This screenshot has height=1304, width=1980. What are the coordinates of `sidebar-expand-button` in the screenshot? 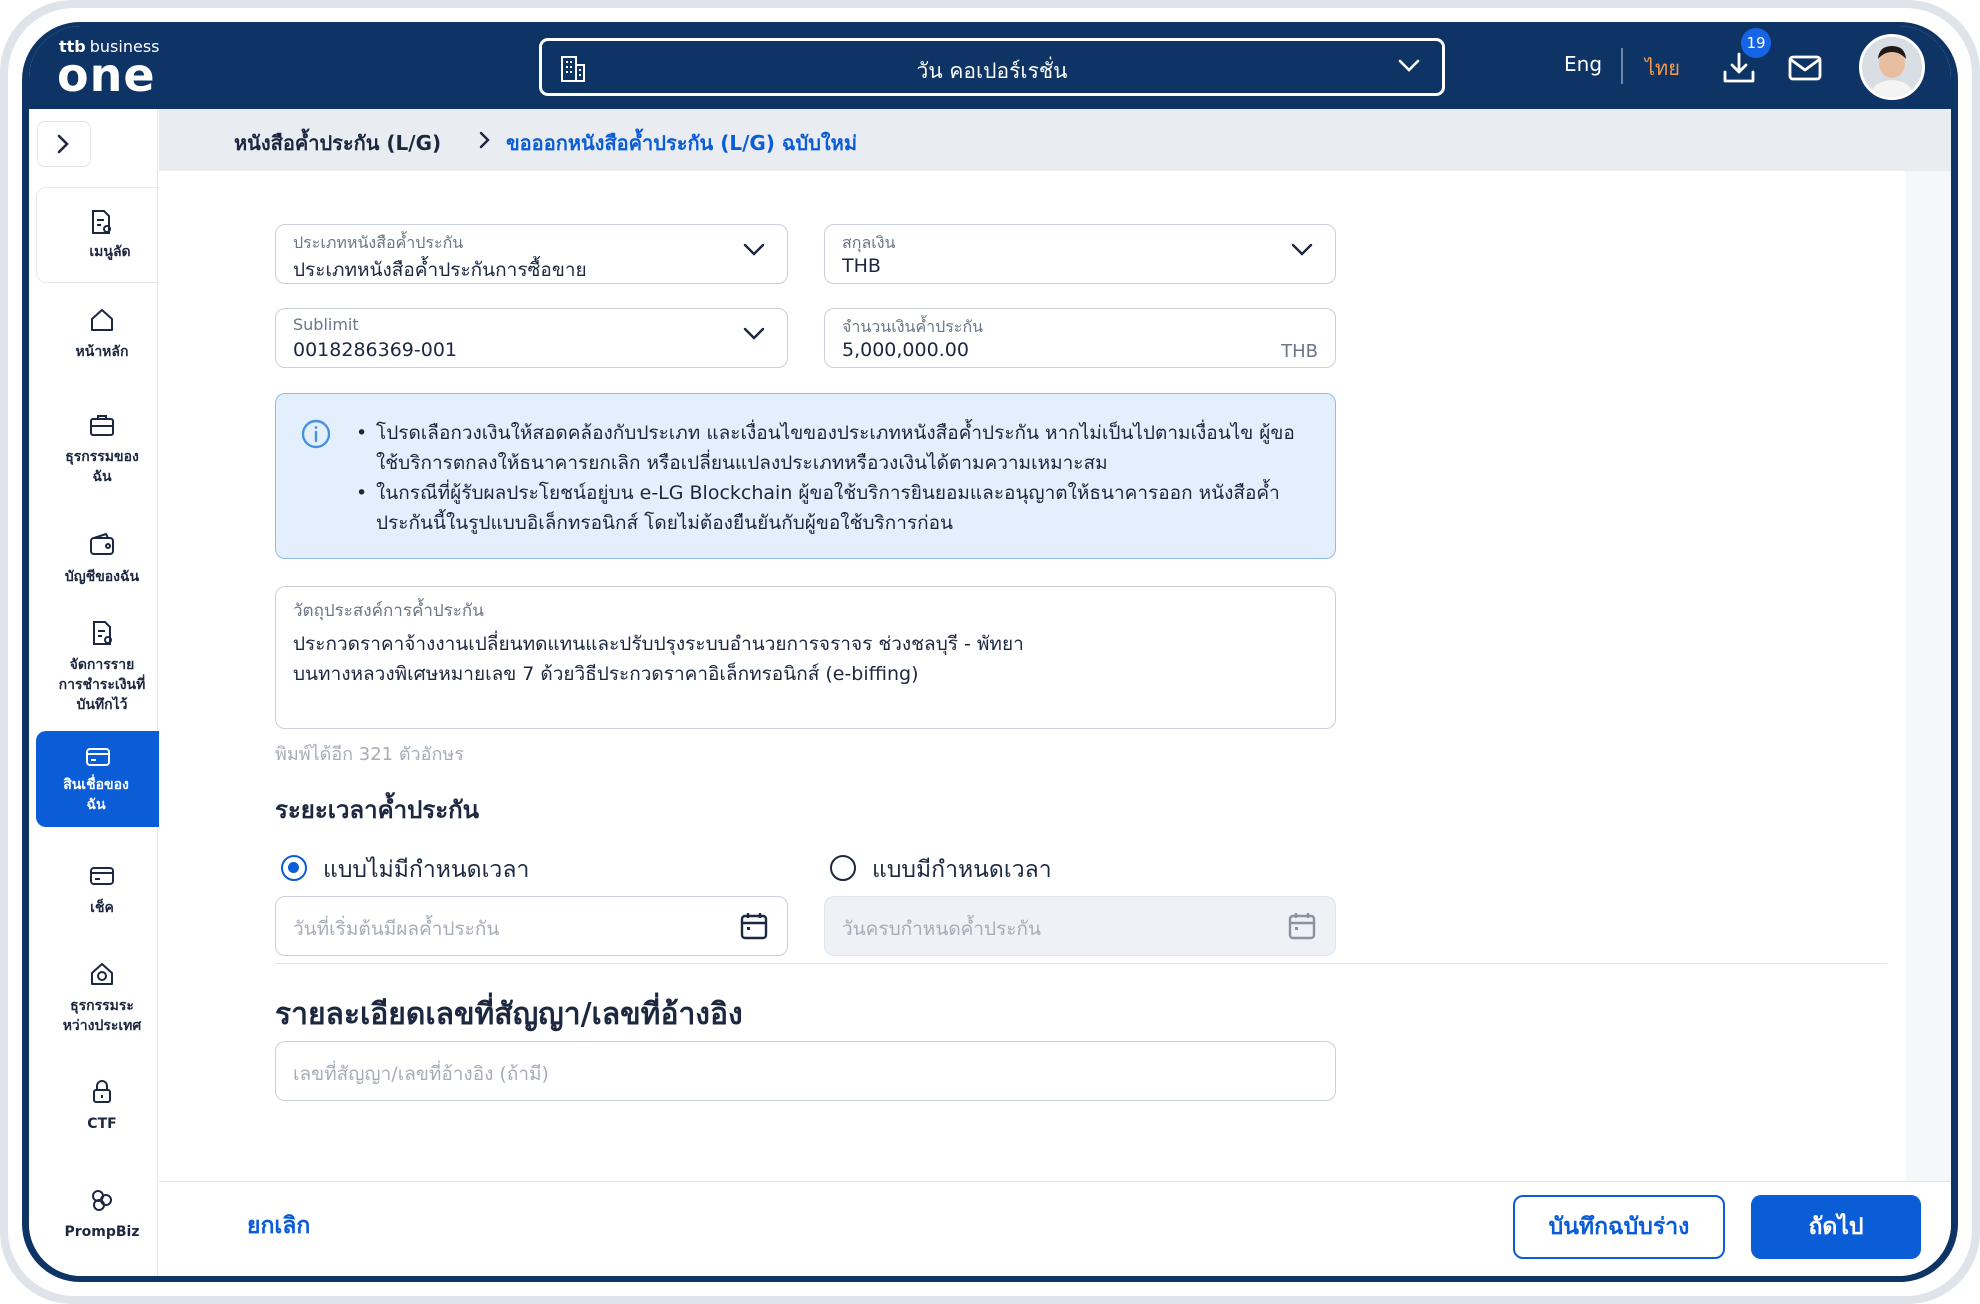 It's located at (64, 144).